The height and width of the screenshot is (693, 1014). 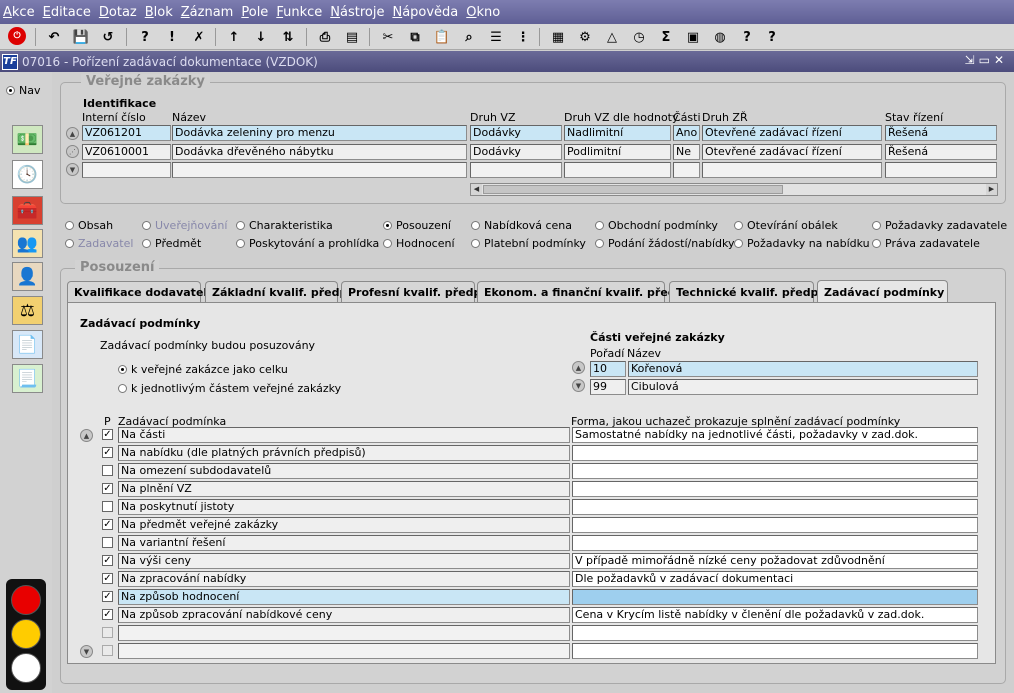 What do you see at coordinates (27, 243) in the screenshot?
I see `people-icon: 👥` at bounding box center [27, 243].